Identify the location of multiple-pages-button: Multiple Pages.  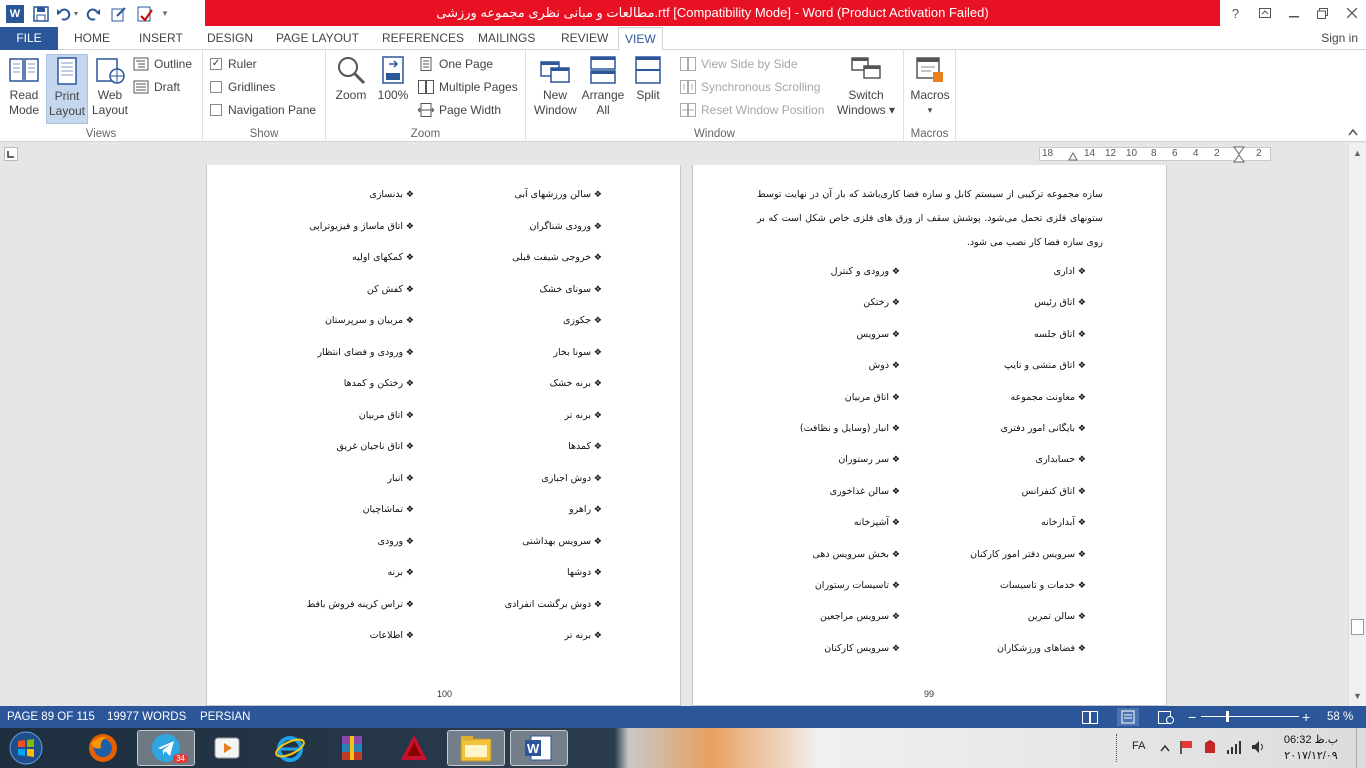
(468, 87).